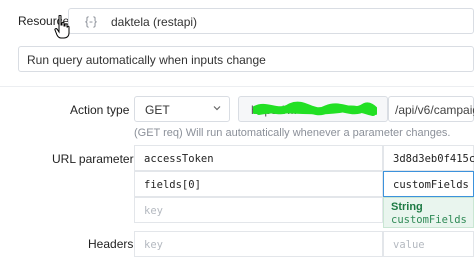  What do you see at coordinates (409, 245) in the screenshot?
I see `header-value-placeholder: value` at bounding box center [409, 245].